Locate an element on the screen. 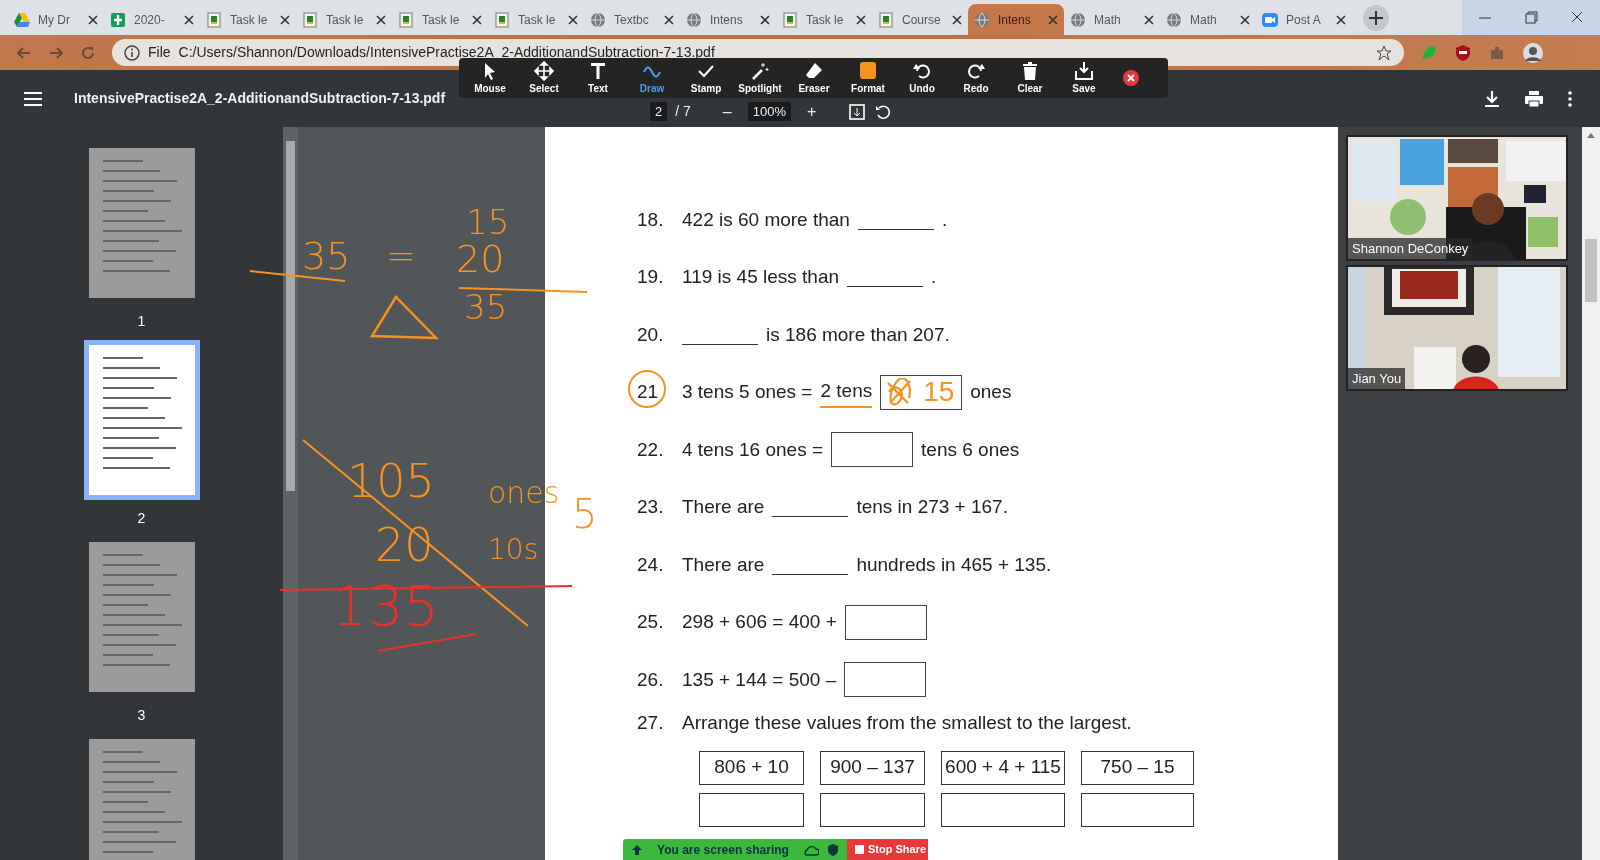 The height and width of the screenshot is (860, 1600). question-number: 19. is located at coordinates (650, 276).